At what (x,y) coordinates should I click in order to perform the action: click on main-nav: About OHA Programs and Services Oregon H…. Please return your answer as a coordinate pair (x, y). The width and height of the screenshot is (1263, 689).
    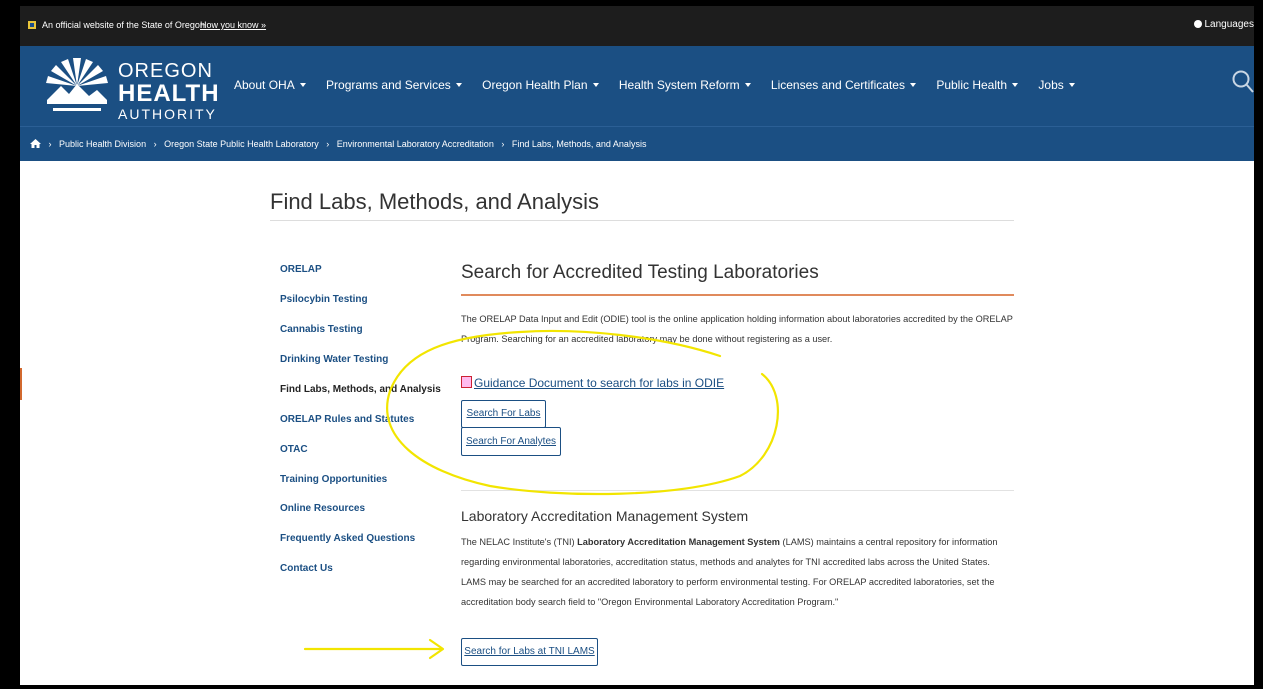
    Looking at the image, I should click on (663, 85).